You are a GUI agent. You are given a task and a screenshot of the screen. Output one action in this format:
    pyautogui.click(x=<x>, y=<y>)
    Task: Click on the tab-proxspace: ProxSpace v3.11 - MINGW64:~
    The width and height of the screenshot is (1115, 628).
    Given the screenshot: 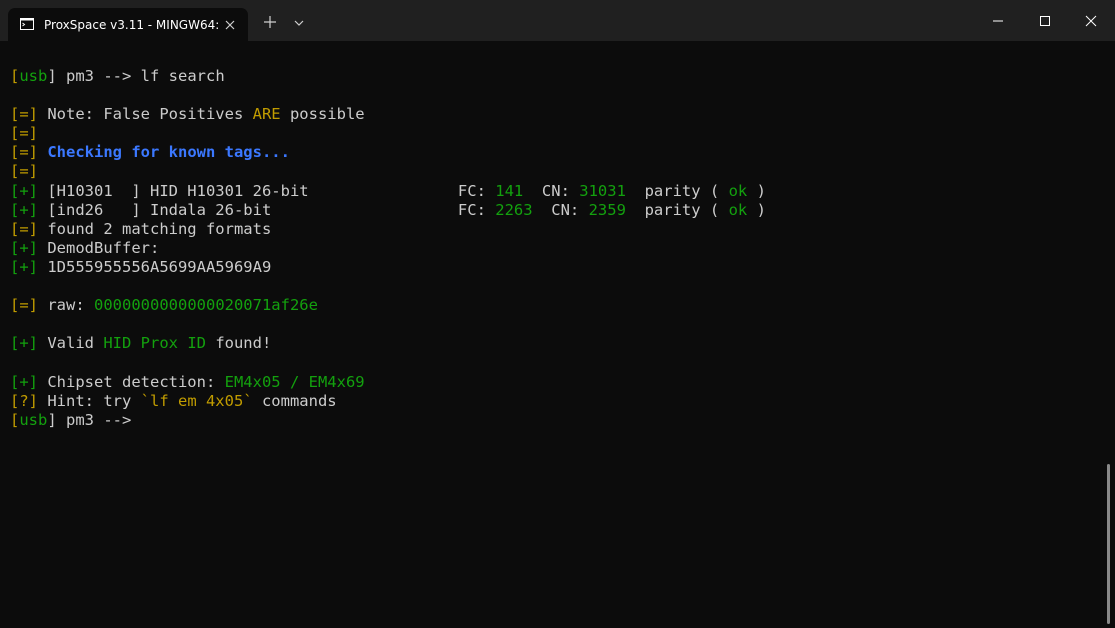 What is the action you would take?
    pyautogui.click(x=128, y=24)
    